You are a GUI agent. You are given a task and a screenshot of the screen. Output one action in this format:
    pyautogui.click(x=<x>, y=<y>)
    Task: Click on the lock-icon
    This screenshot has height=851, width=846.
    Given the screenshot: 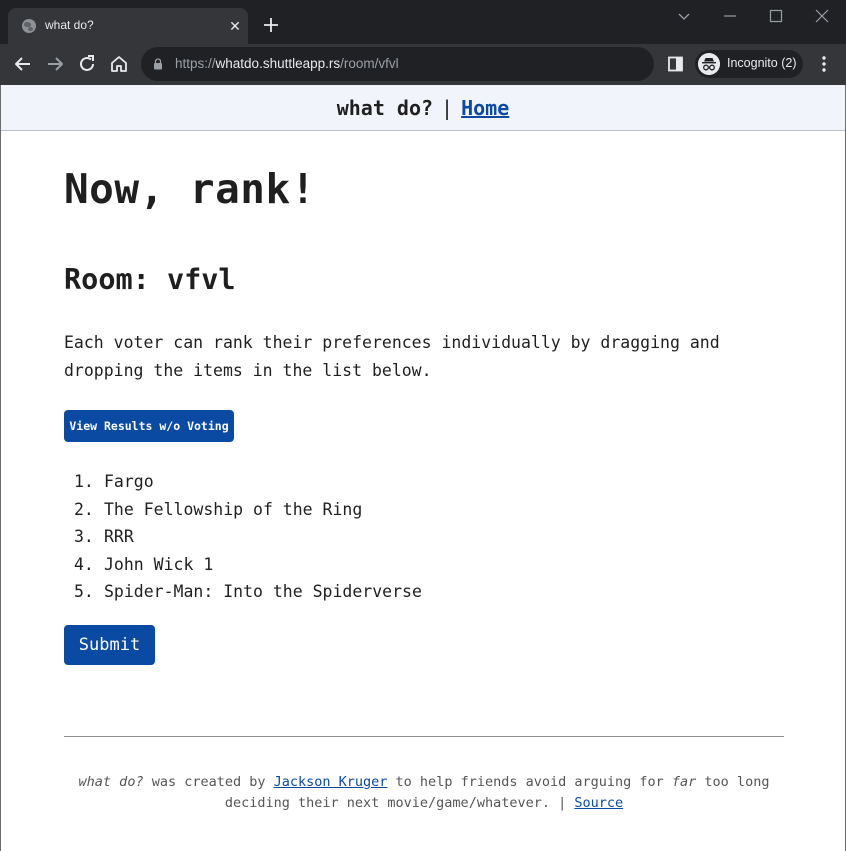 What is the action you would take?
    pyautogui.click(x=158, y=64)
    